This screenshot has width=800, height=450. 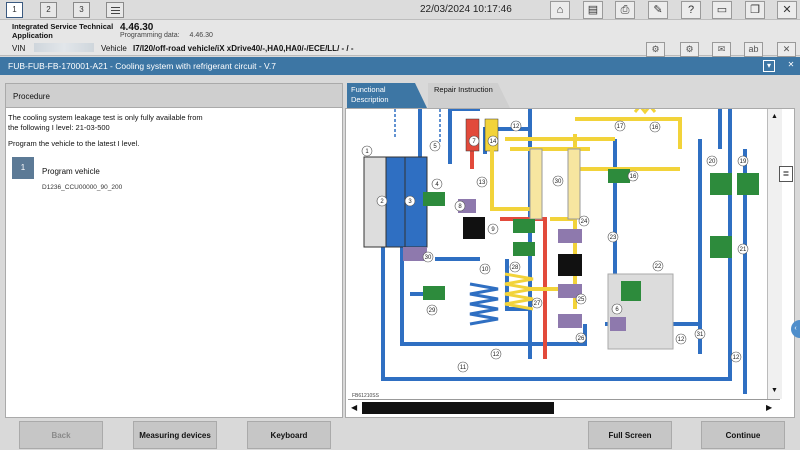 I want to click on mail-icon: ✉, so click(x=721, y=49).